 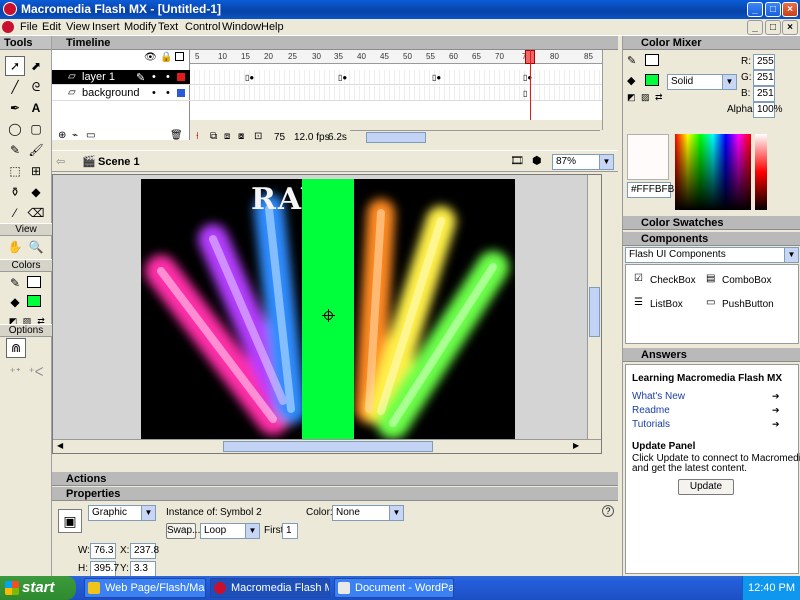 I want to click on component-pushbutton: PushButton, so click(x=748, y=304).